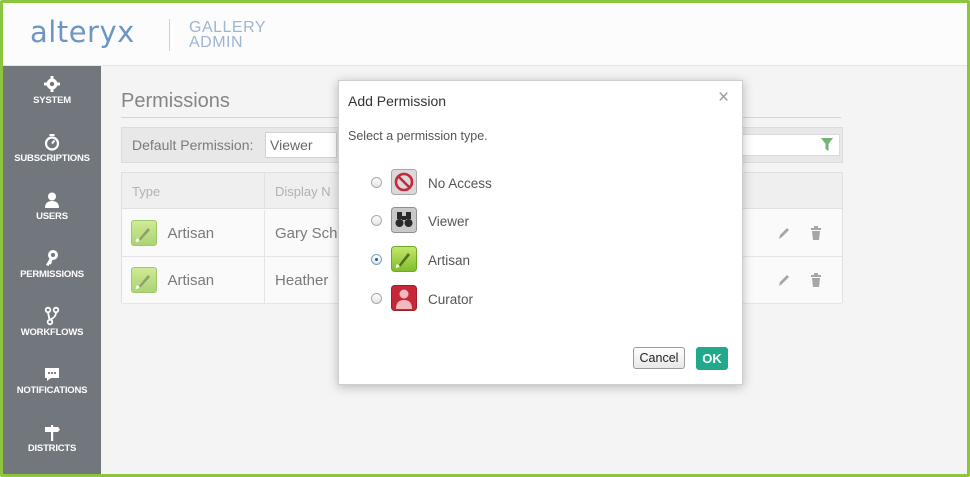 The width and height of the screenshot is (970, 477). Describe the element at coordinates (376, 298) in the screenshot. I see `radio-curator` at that location.